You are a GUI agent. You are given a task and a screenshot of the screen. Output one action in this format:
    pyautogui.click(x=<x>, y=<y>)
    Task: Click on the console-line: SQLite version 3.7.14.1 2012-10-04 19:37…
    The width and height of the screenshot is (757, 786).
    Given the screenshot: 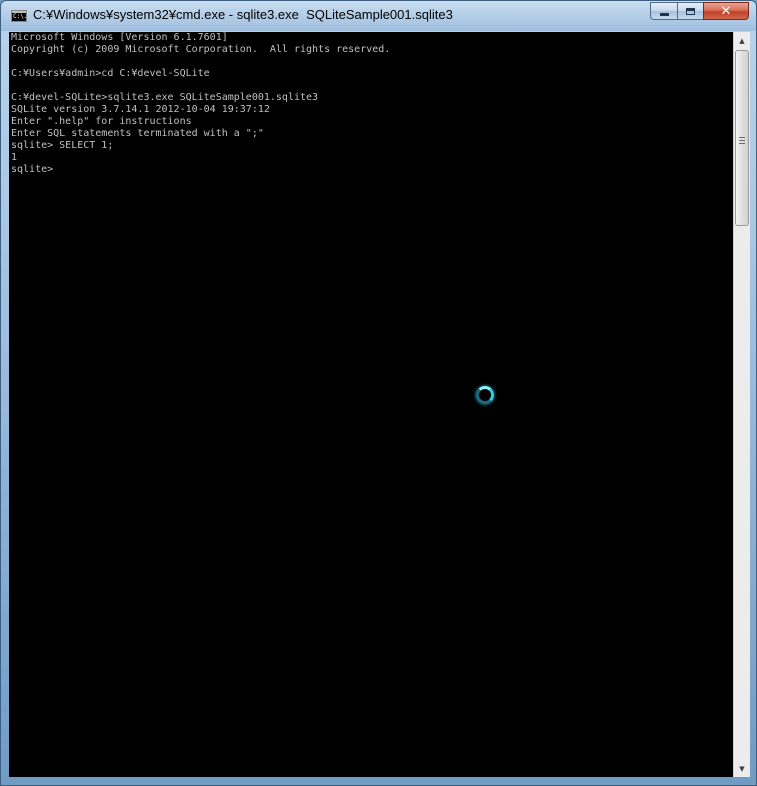 What is the action you would take?
    pyautogui.click(x=140, y=109)
    